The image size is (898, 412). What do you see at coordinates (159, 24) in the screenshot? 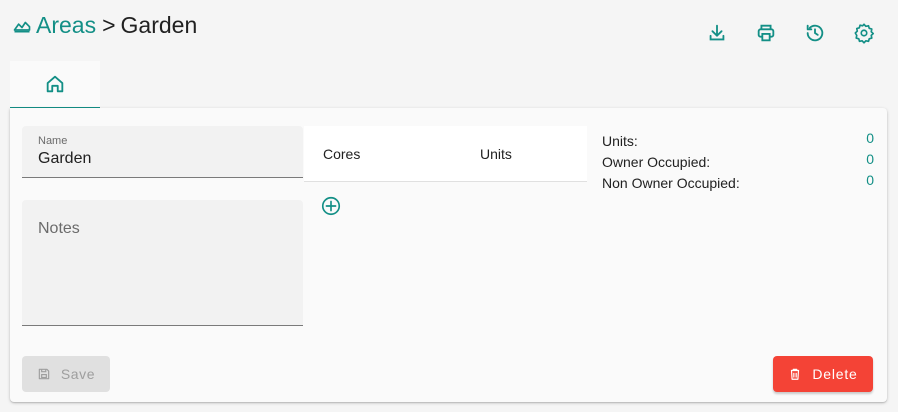
I see `breadcrumb-current: Garden` at bounding box center [159, 24].